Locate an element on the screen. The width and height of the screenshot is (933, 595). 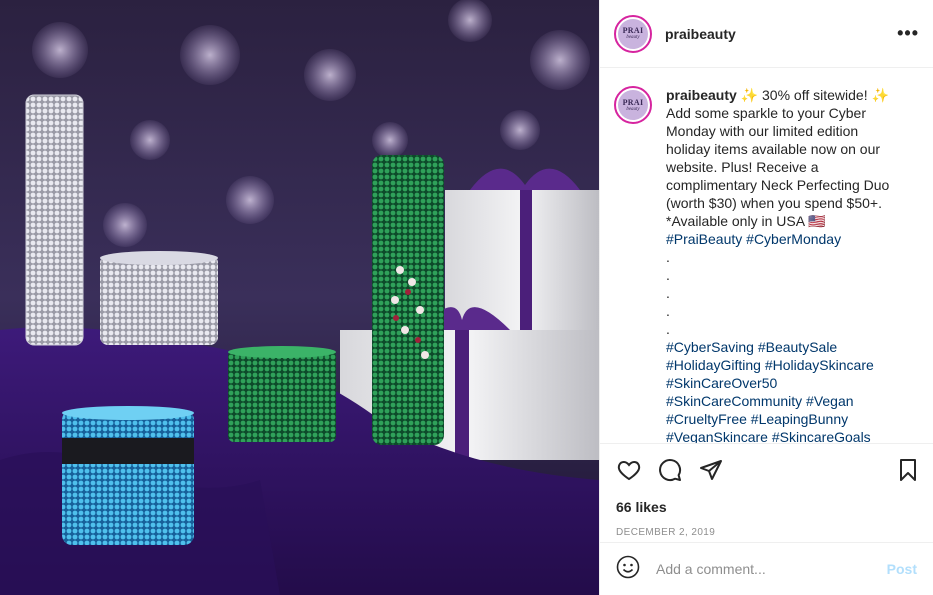
caption-line: website. Plus! Receive a is located at coordinates (786, 167).